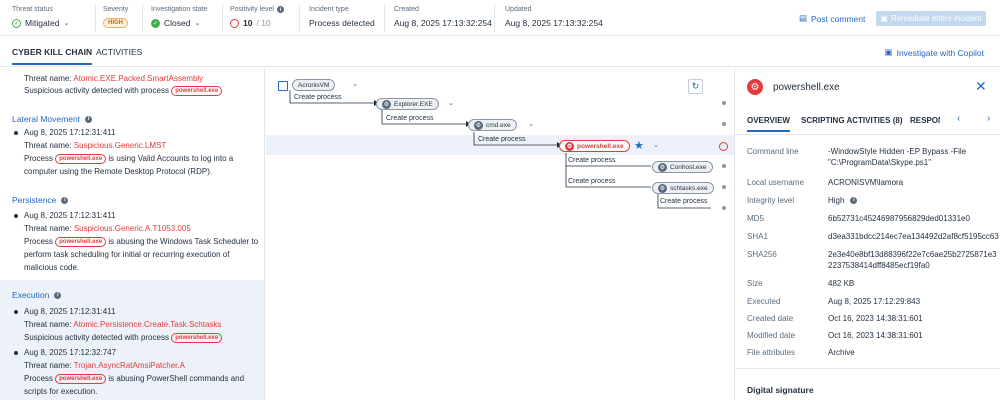  Describe the element at coordinates (52, 267) in the screenshot. I see `kill-chain-entry: malicious code.` at that location.